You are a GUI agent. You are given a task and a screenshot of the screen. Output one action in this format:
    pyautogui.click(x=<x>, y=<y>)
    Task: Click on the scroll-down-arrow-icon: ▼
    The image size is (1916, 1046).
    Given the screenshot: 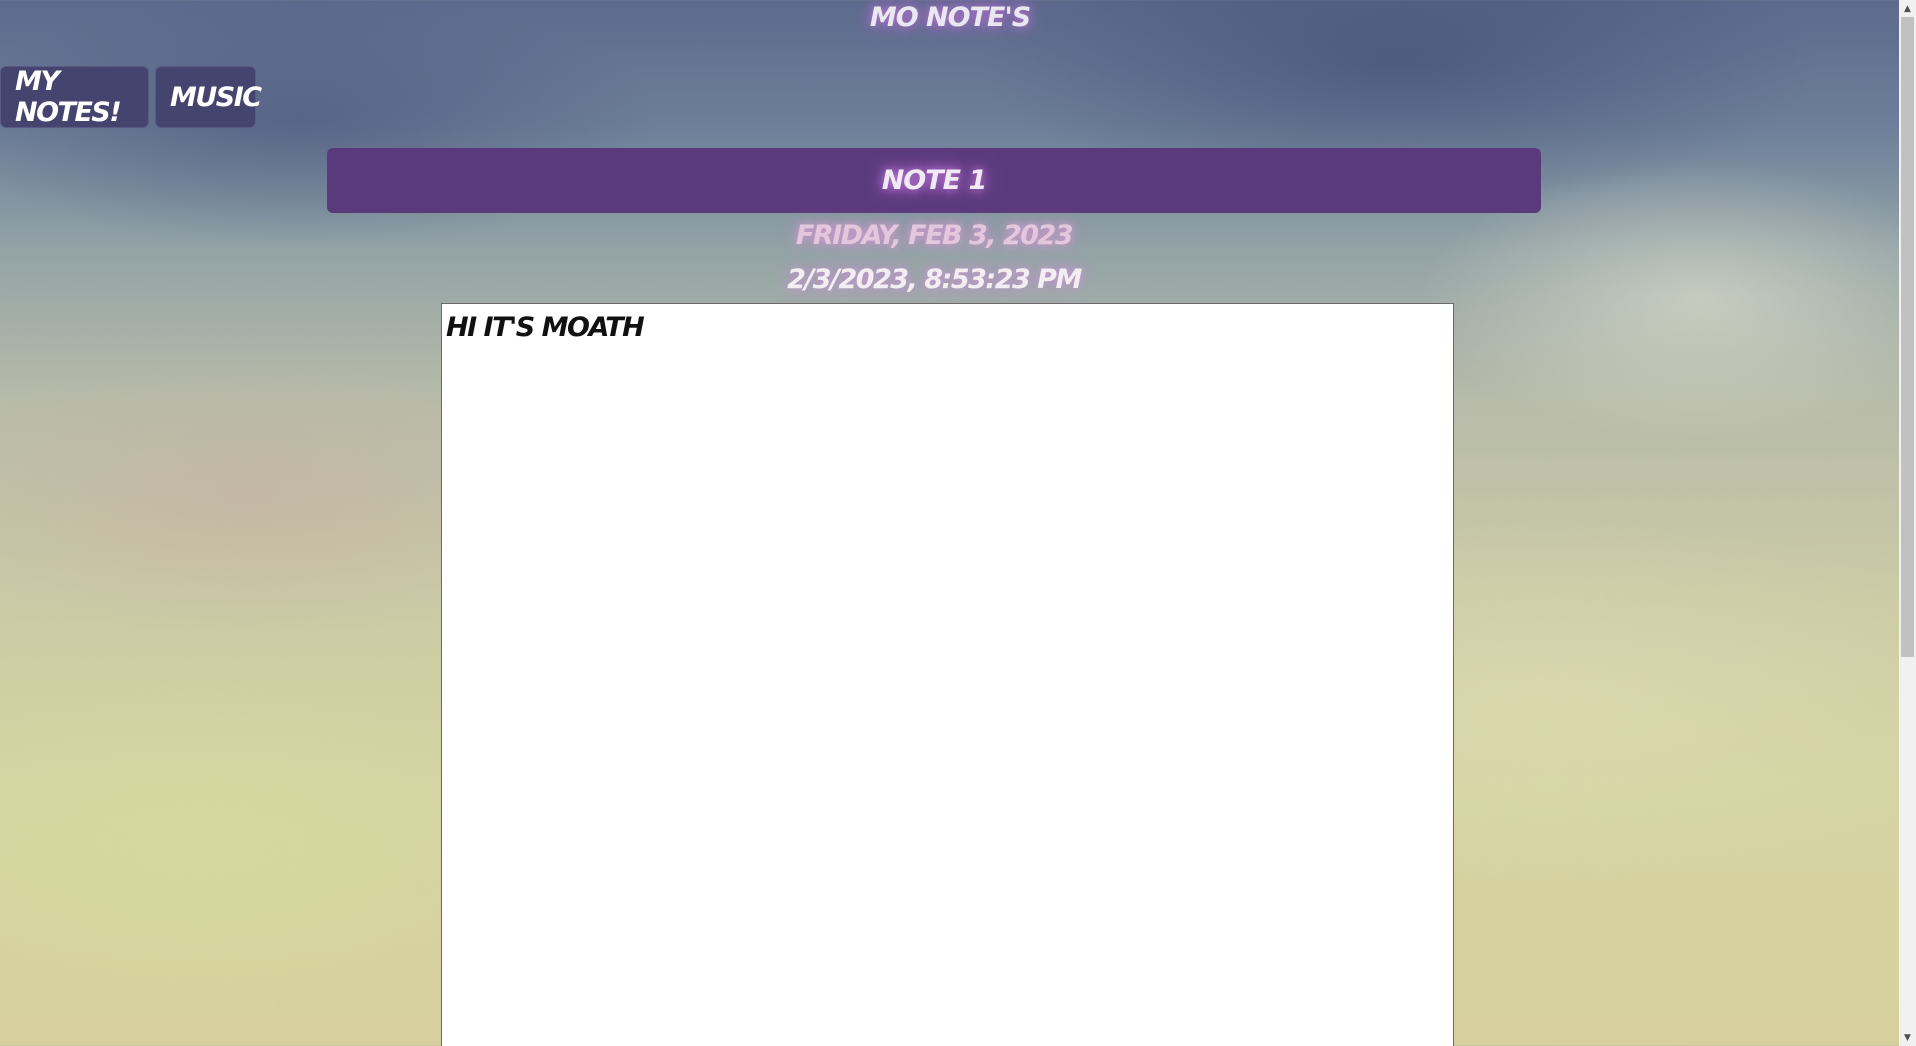 What is the action you would take?
    pyautogui.click(x=1907, y=1037)
    